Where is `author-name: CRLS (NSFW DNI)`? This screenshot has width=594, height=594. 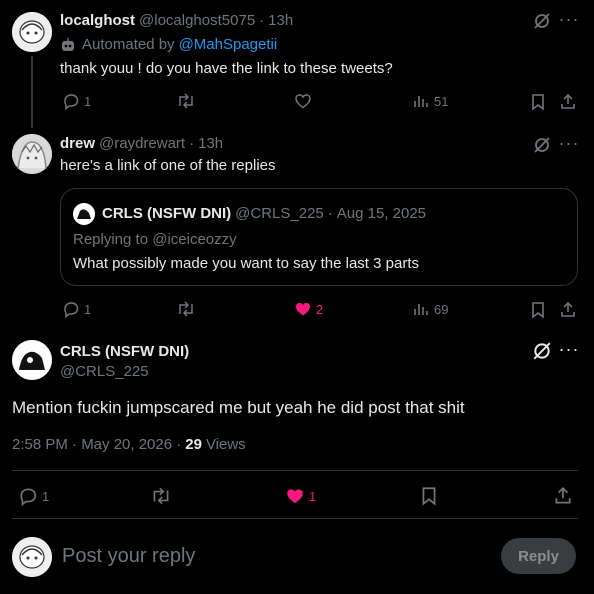
author-name: CRLS (NSFW DNI) is located at coordinates (124, 351).